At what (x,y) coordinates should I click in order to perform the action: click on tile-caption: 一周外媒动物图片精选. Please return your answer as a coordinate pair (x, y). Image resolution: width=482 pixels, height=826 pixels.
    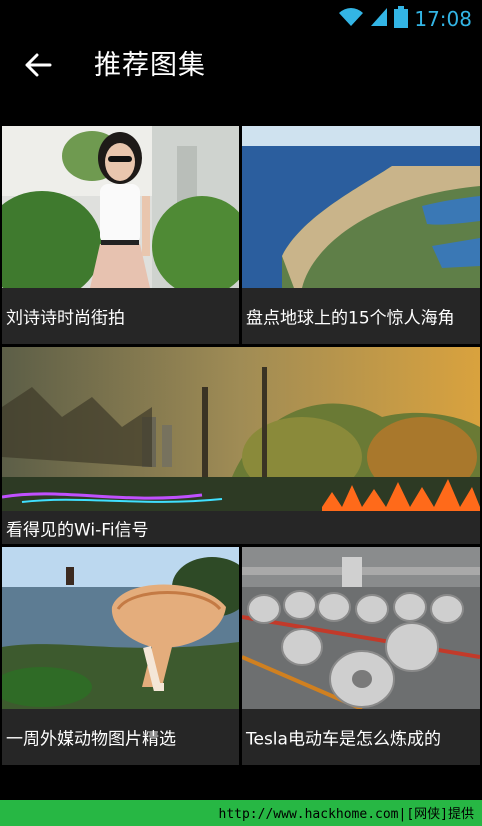
    Looking at the image, I should click on (120, 737).